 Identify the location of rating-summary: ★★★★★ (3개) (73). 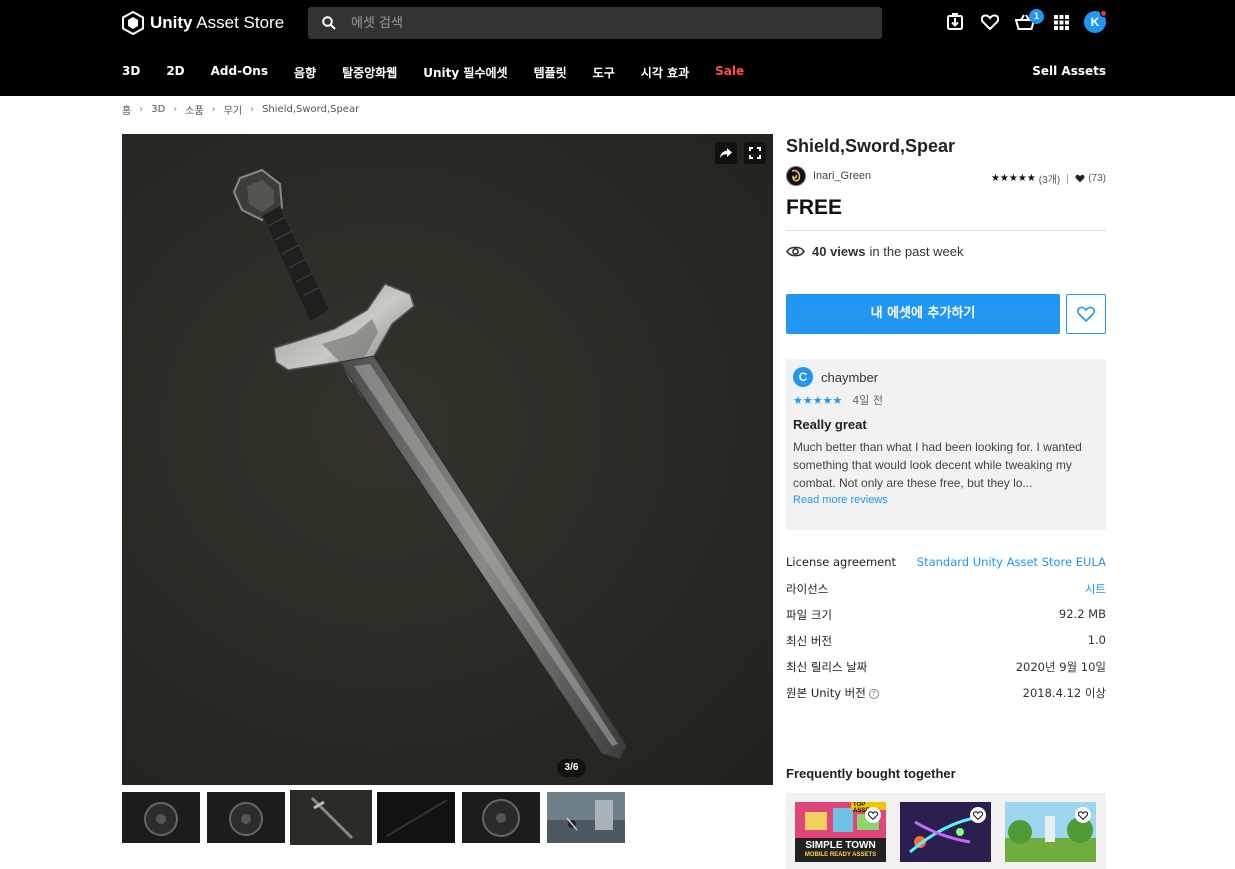
(1048, 178).